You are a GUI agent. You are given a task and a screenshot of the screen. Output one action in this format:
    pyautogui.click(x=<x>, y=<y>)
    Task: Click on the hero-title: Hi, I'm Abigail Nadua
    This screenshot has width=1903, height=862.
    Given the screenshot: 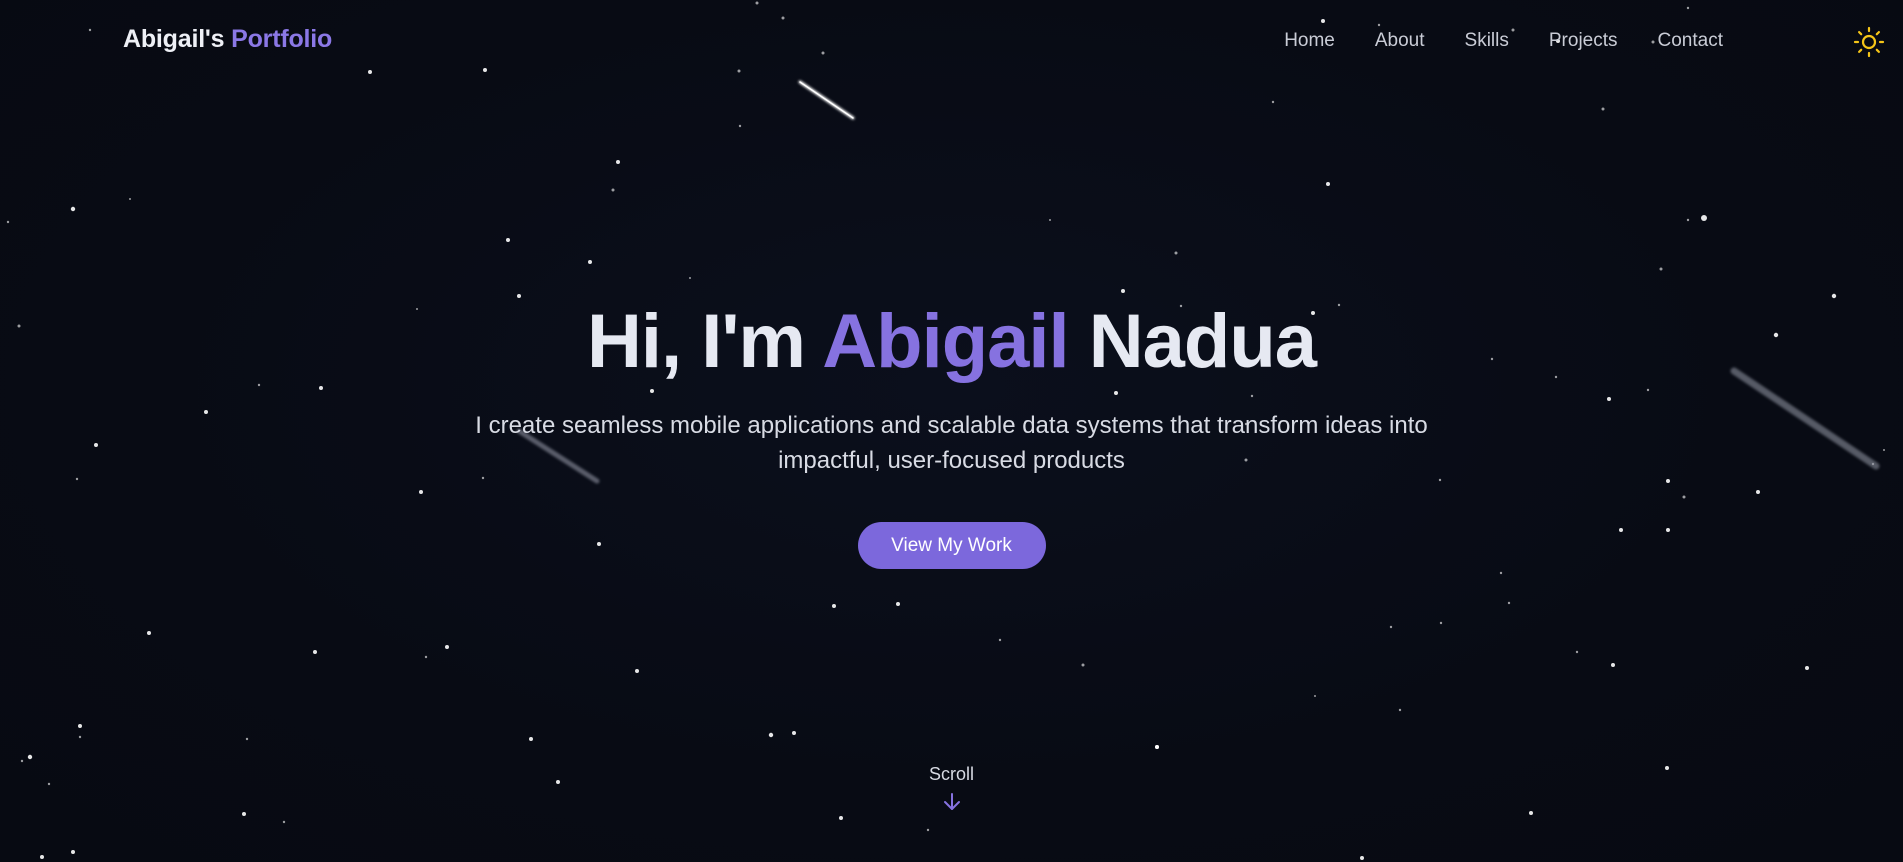 What is the action you would take?
    pyautogui.click(x=951, y=342)
    